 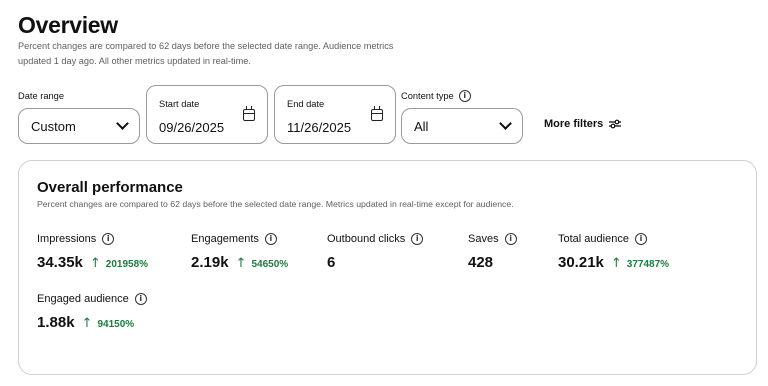 I want to click on card-title: Overall performance, so click(x=110, y=187).